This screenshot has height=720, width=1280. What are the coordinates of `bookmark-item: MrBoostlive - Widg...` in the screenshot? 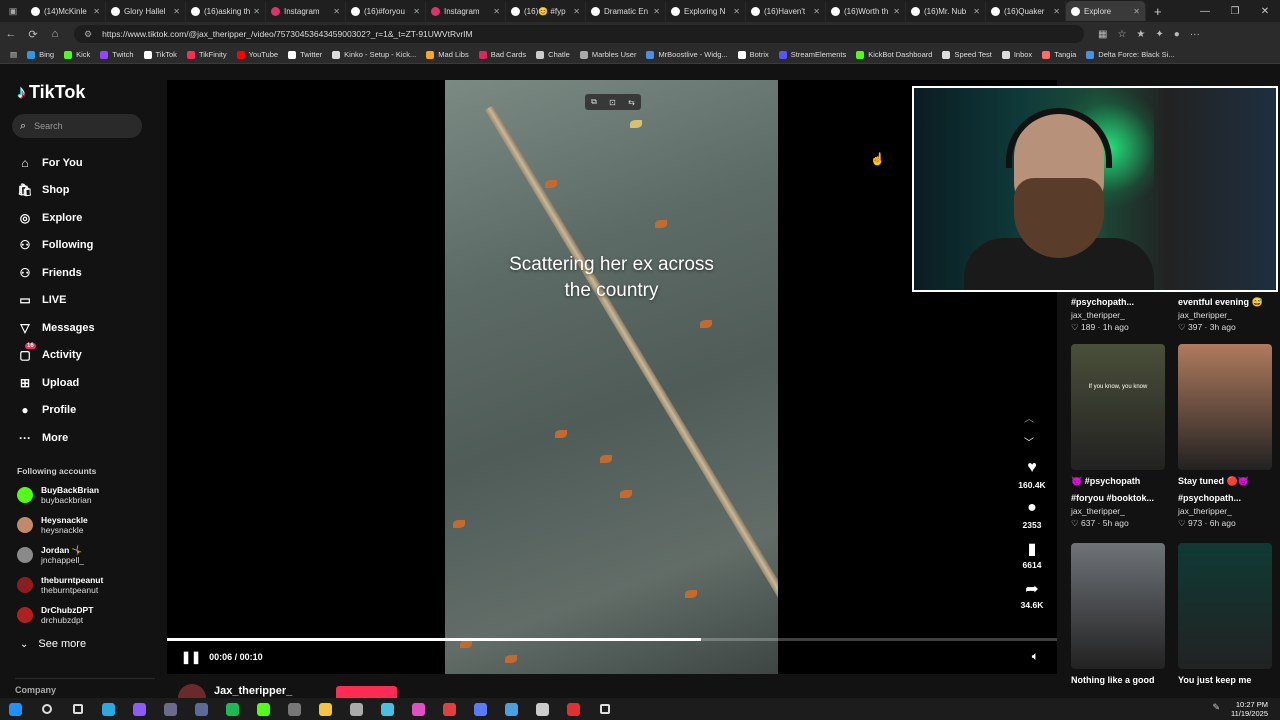 It's located at (687, 54).